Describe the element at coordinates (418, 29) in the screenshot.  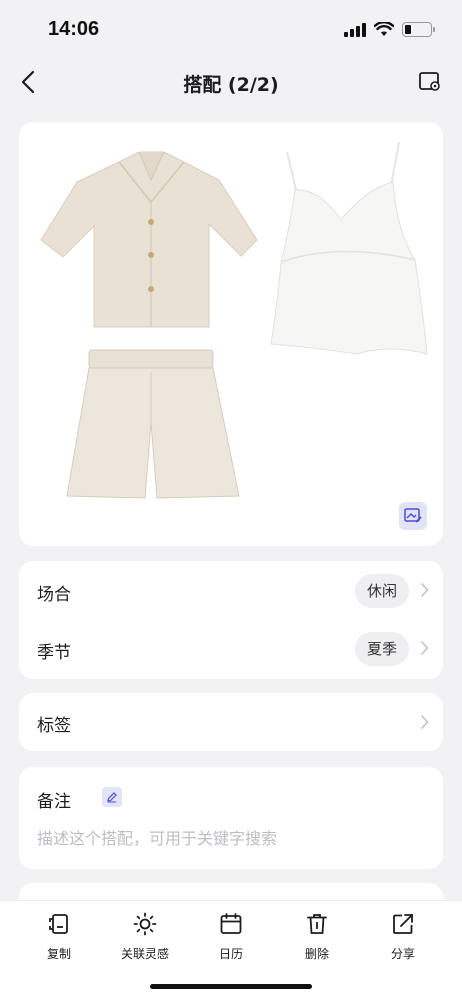
I see `battery-icon` at that location.